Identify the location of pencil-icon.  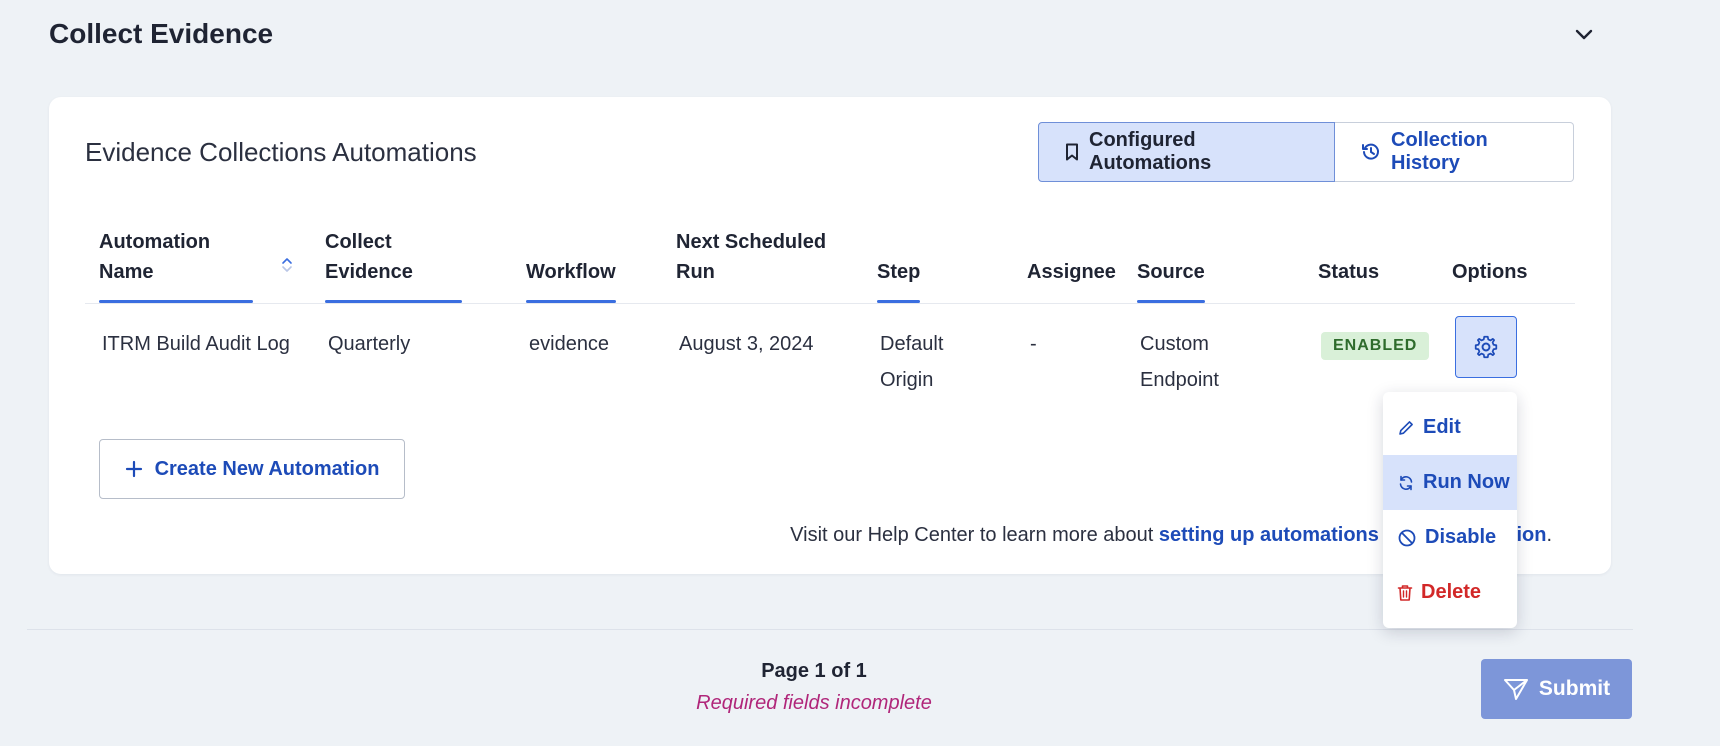
(1406, 428).